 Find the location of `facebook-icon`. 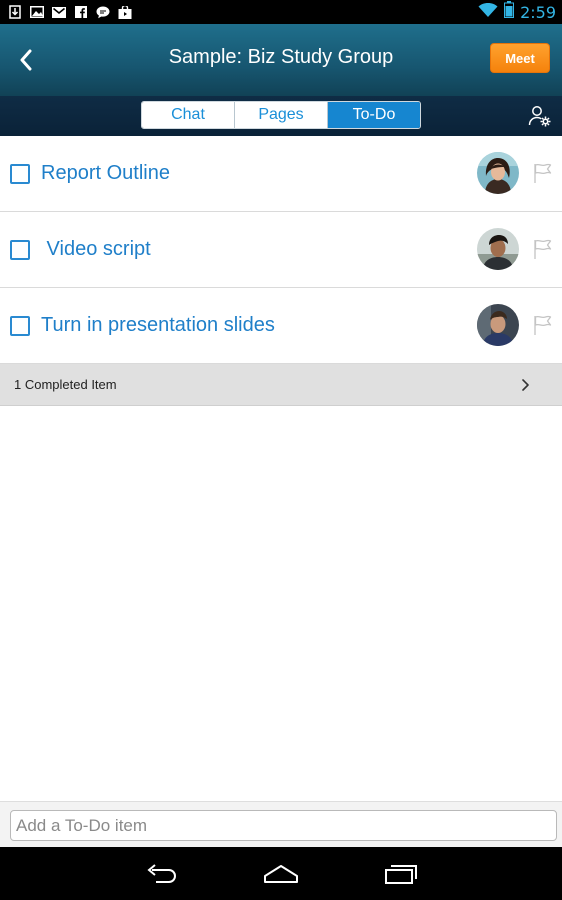

facebook-icon is located at coordinates (81, 12).